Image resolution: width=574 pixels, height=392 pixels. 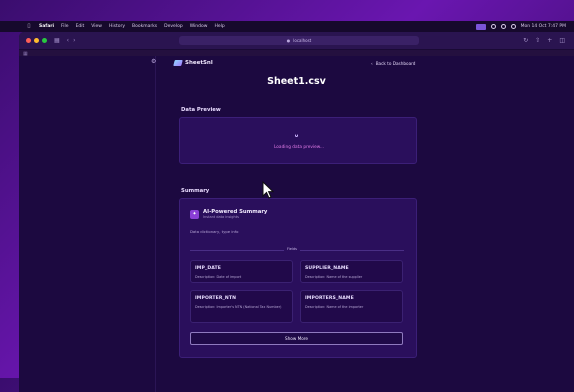 I want to click on menu-bookmarks: Bookmarks, so click(x=144, y=26).